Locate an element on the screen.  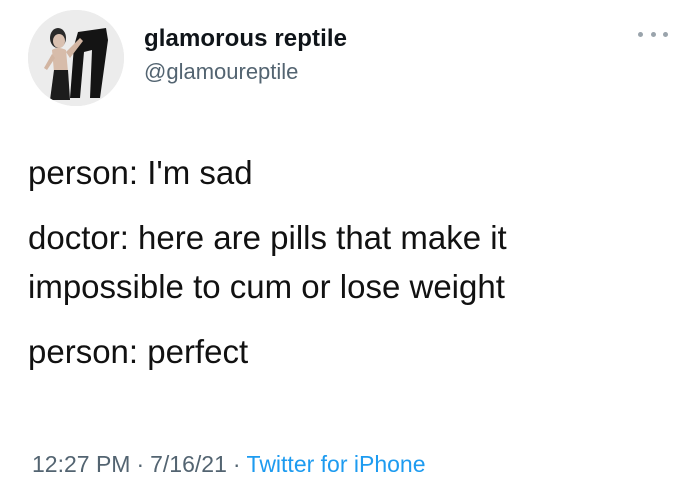
tweet-source-link: Twitter for iPhone is located at coordinates (336, 464).